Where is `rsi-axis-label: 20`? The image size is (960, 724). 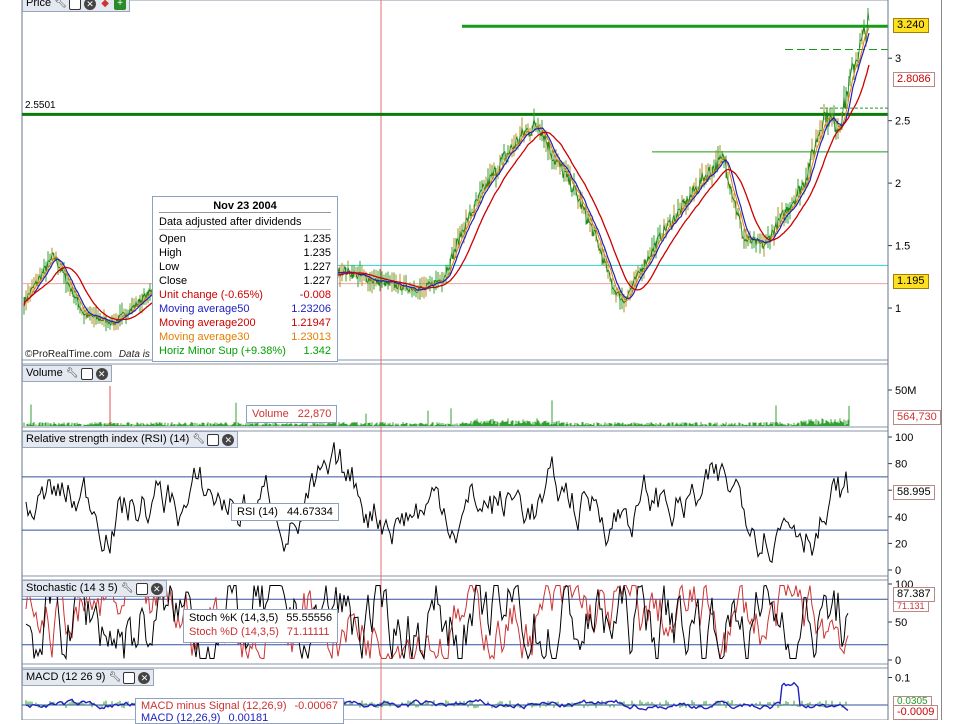 rsi-axis-label: 20 is located at coordinates (901, 544).